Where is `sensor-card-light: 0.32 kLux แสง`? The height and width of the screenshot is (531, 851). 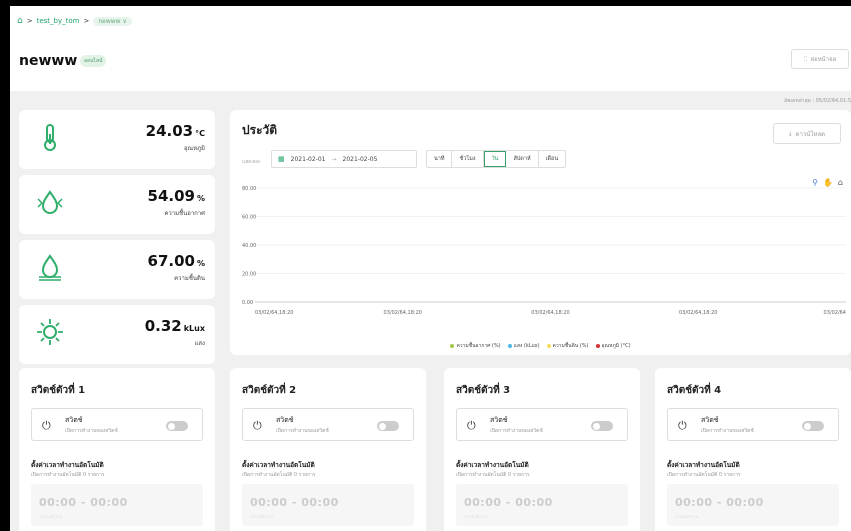
sensor-card-light: 0.32 kLux แสง is located at coordinates (117, 334).